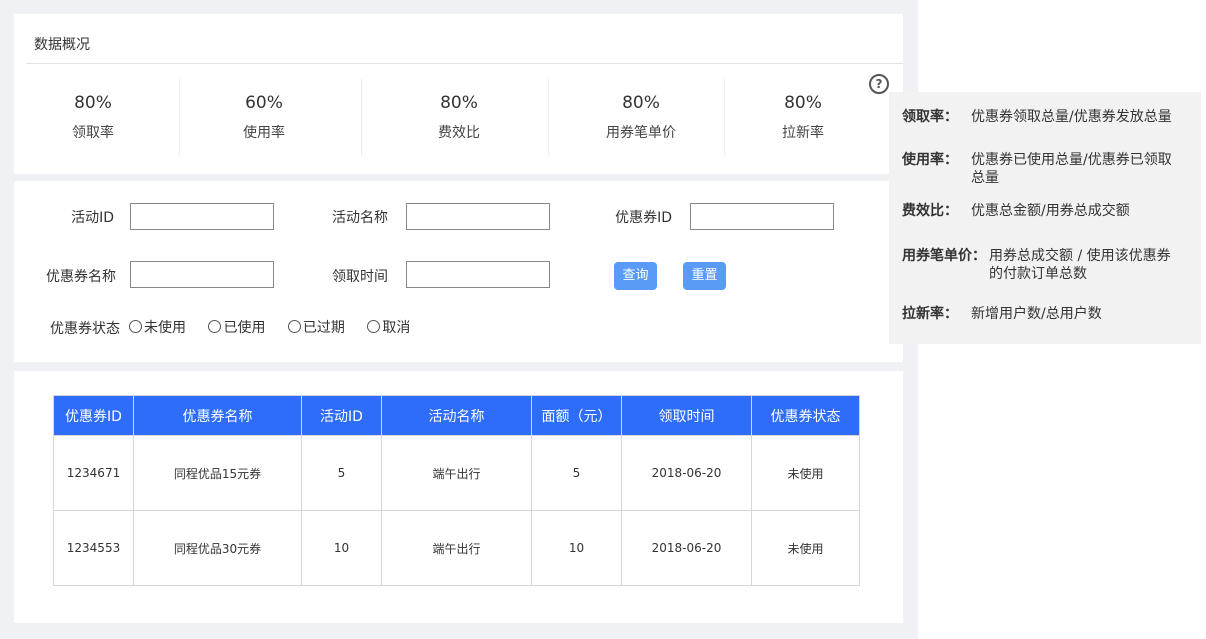 The width and height of the screenshot is (1206, 639). I want to click on column-header-status: 优惠券状态, so click(805, 415).